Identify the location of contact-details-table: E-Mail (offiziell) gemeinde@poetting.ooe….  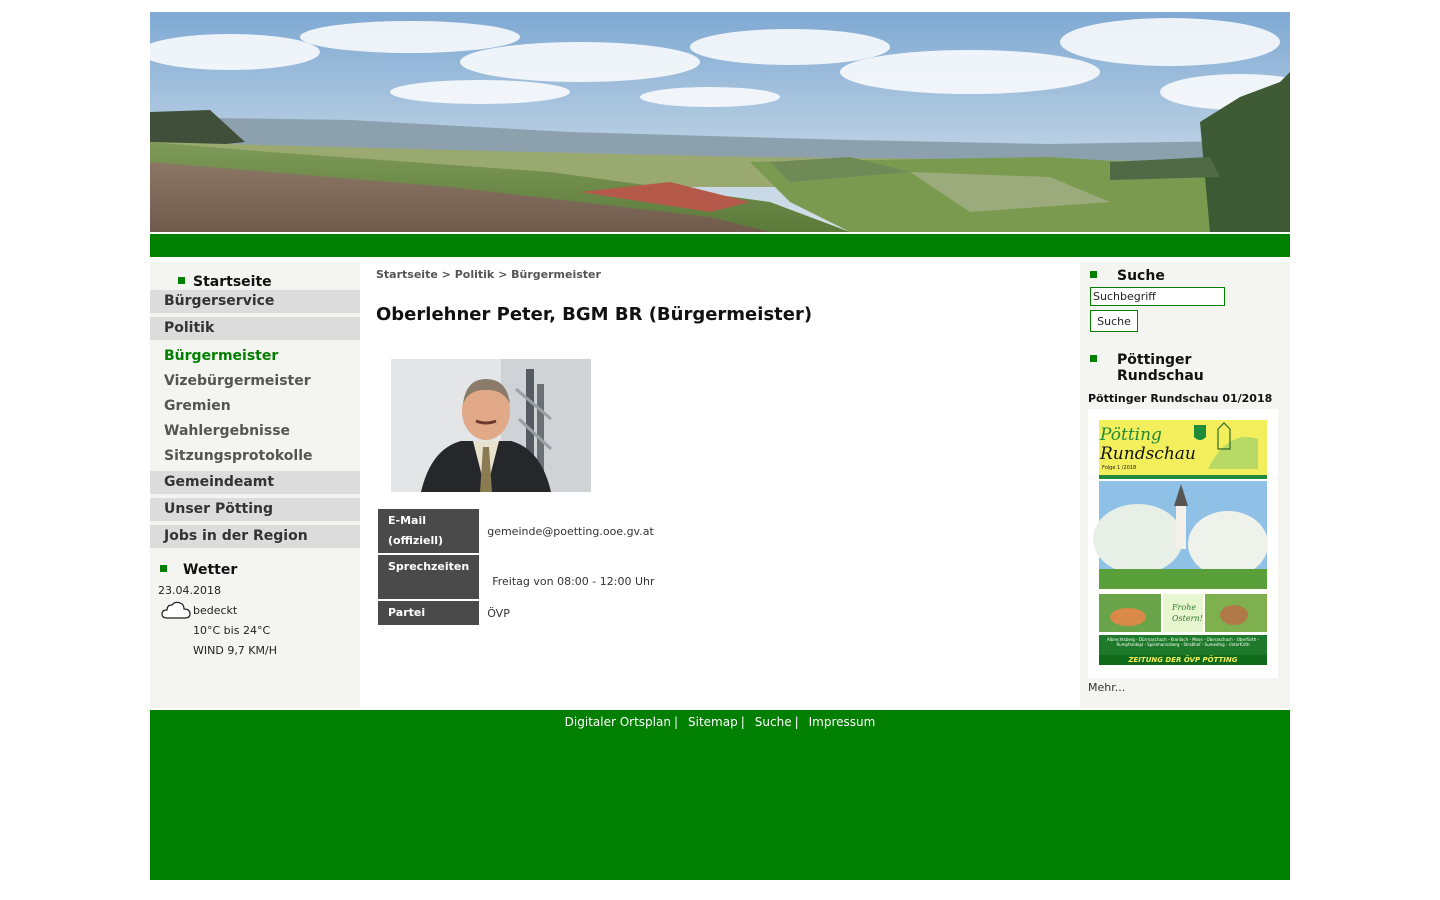
(519, 567).